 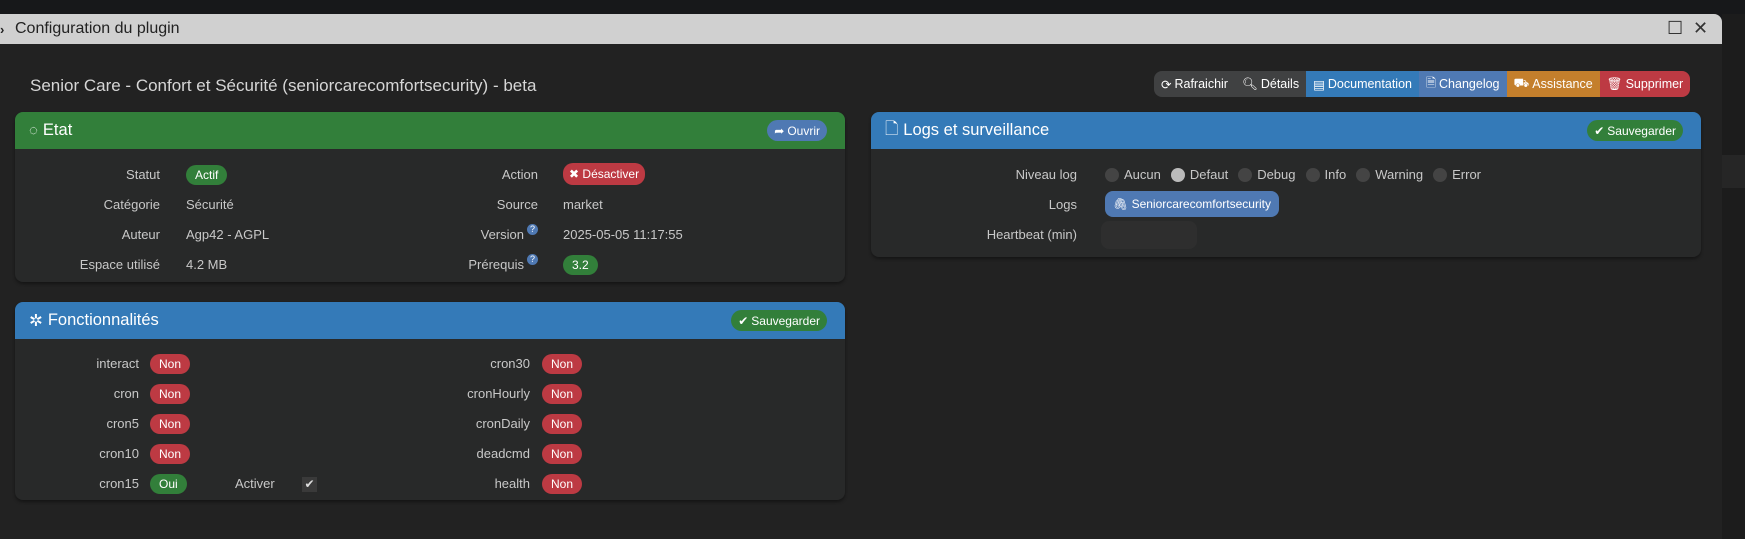 I want to click on toolbar-button-rafraichir: ⟳ Rafraichir, so click(x=1194, y=84).